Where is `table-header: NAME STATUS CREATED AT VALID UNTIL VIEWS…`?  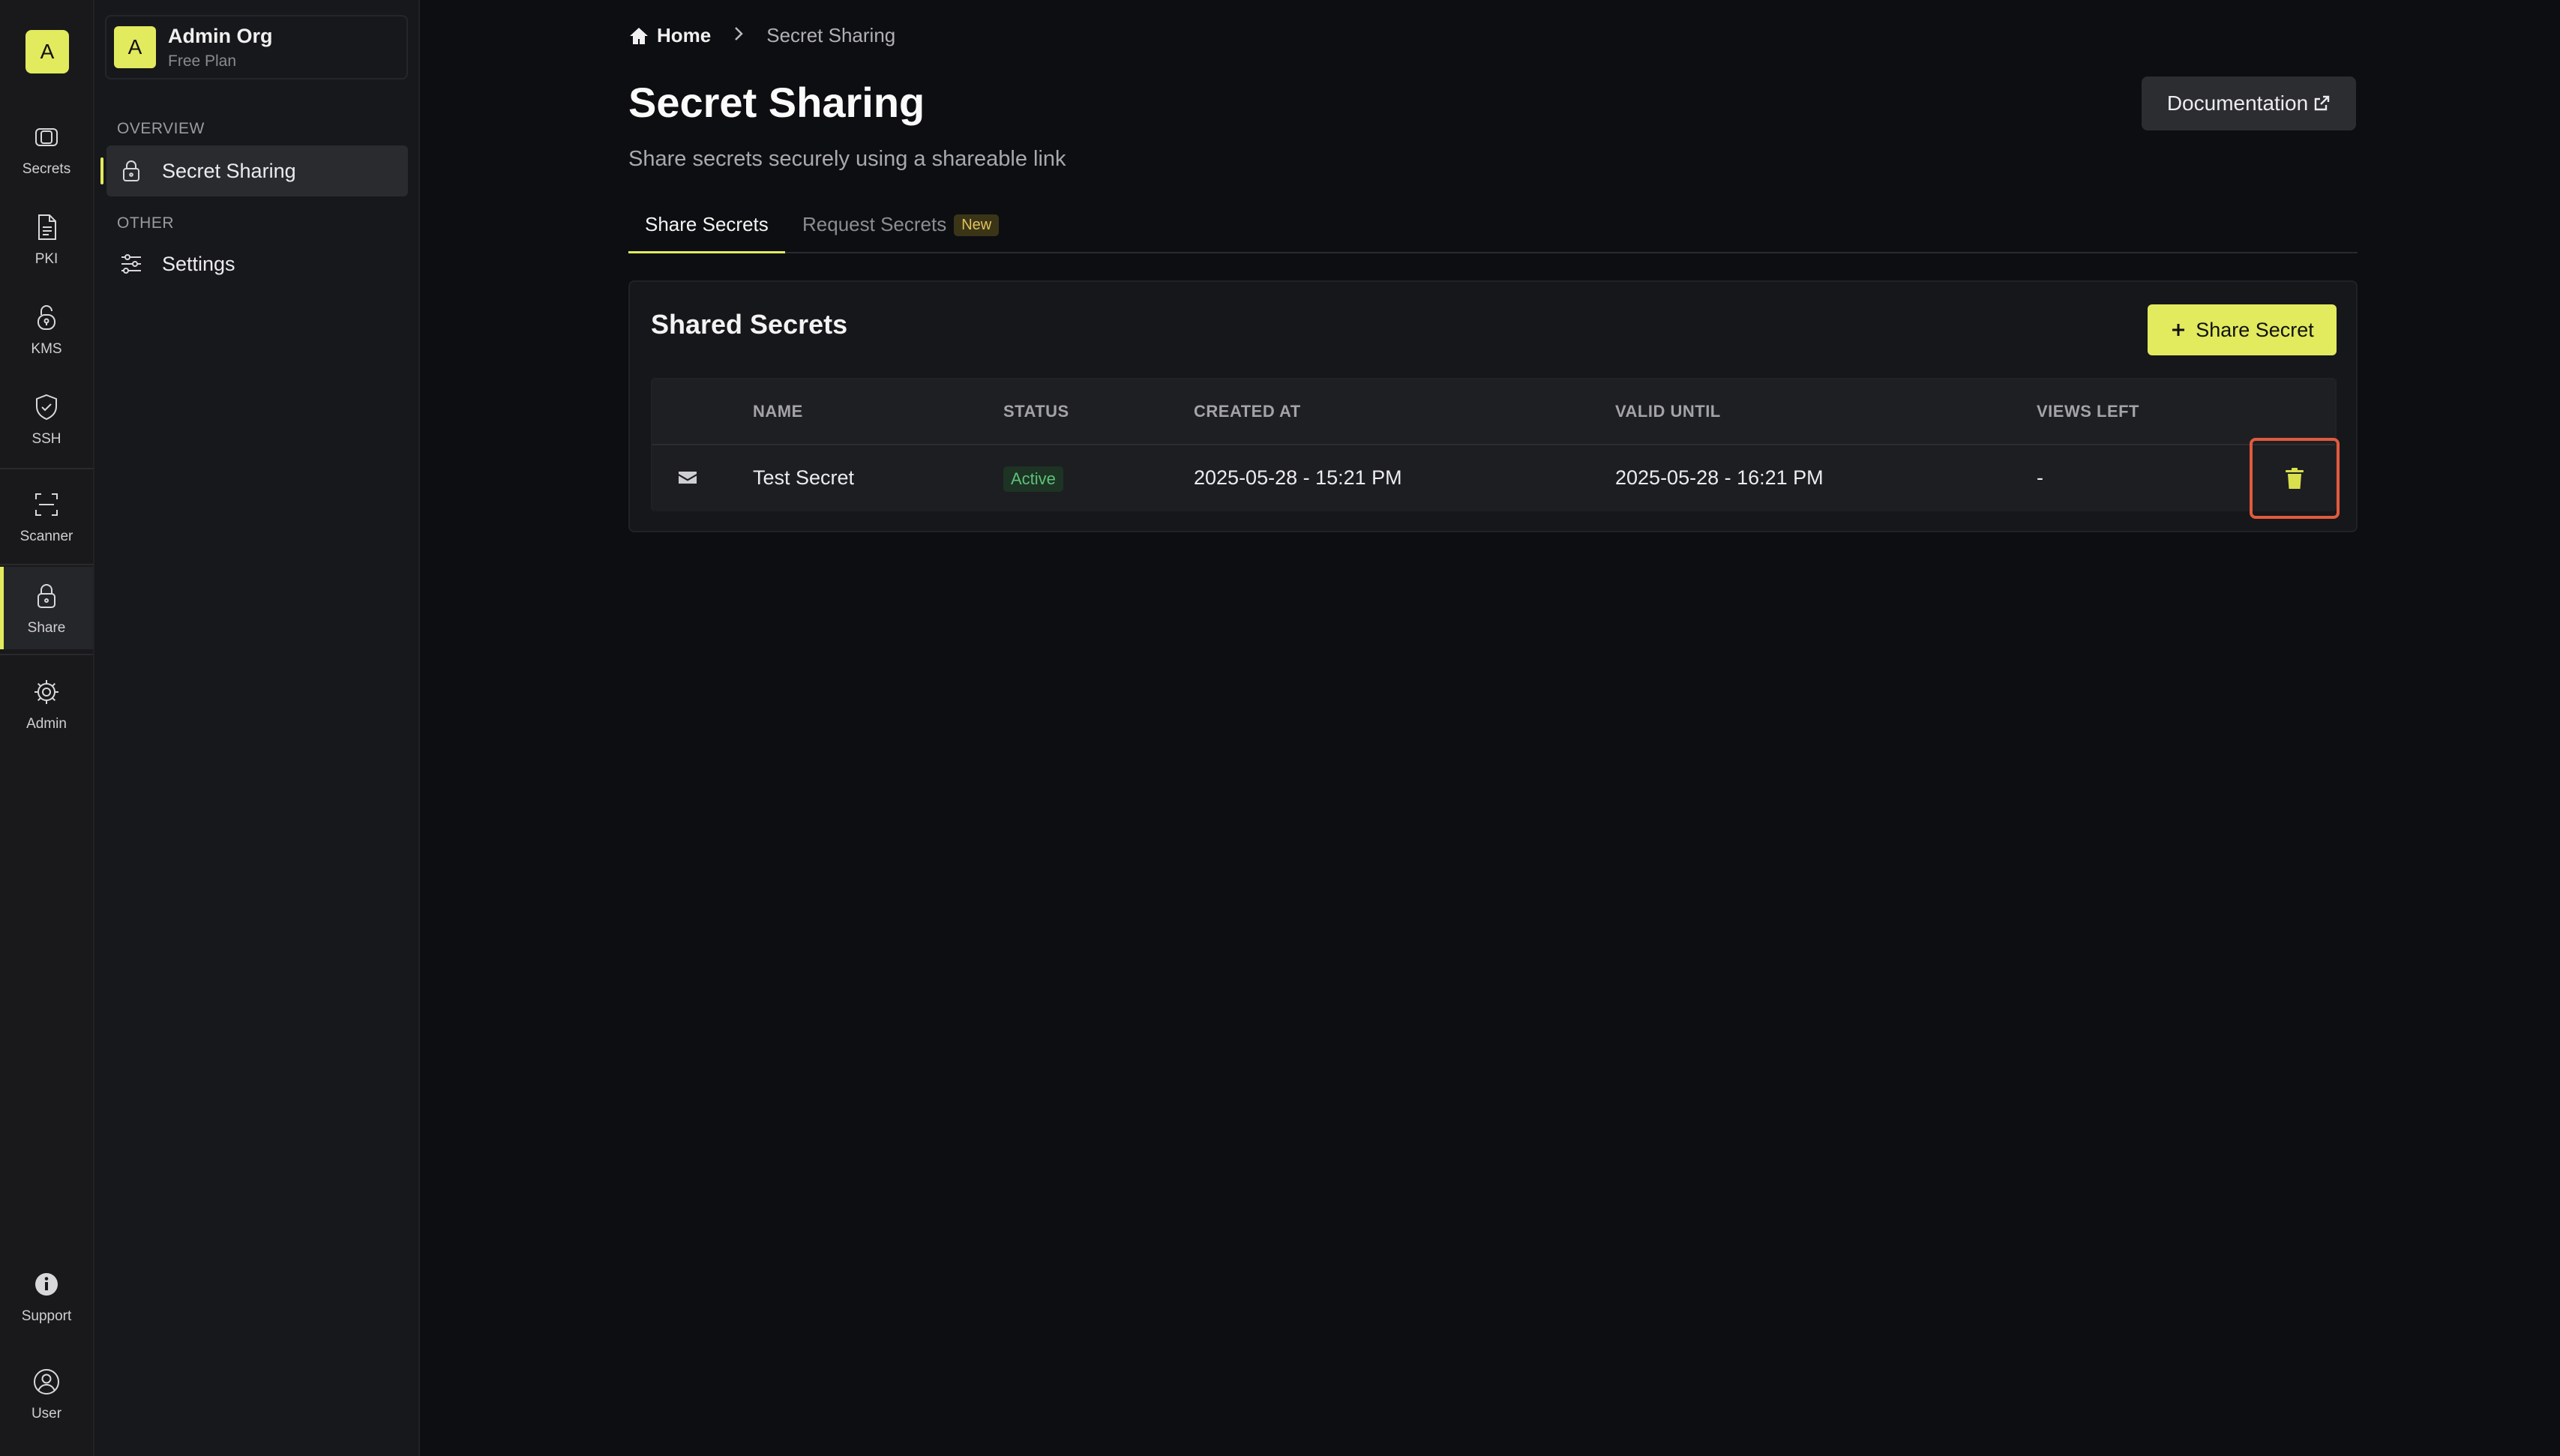
table-header: NAME STATUS CREATED AT VALID UNTIL VIEWS… is located at coordinates (1493, 412).